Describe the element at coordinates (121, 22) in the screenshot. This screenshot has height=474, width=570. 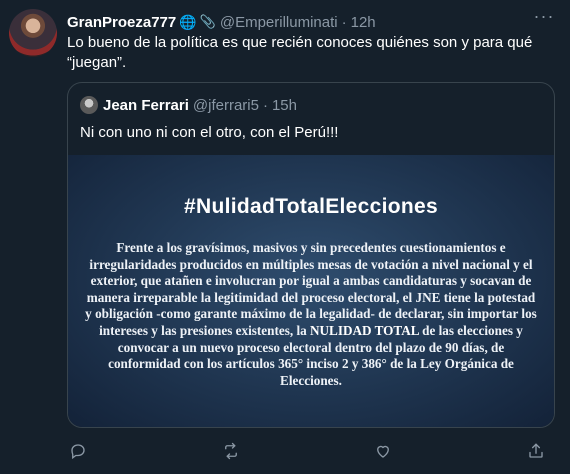
I see `display-name: GranProeza777` at that location.